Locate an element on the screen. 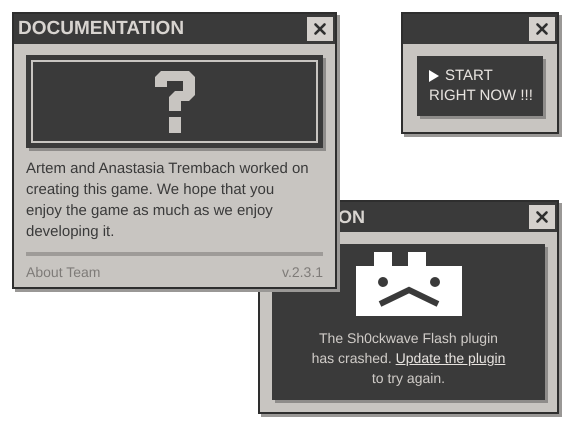 This screenshot has width=570, height=430. version-label: v.2.3.1 is located at coordinates (302, 272).